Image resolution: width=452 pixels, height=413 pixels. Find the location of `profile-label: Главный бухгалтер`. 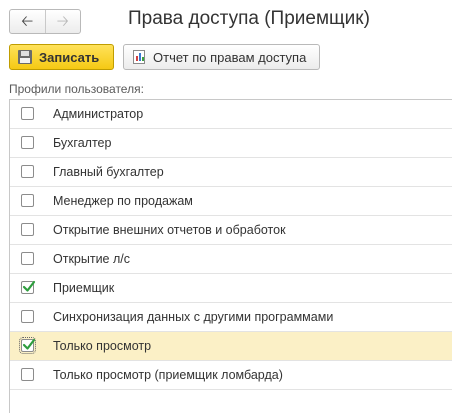

profile-label: Главный бухгалтер is located at coordinates (108, 172).